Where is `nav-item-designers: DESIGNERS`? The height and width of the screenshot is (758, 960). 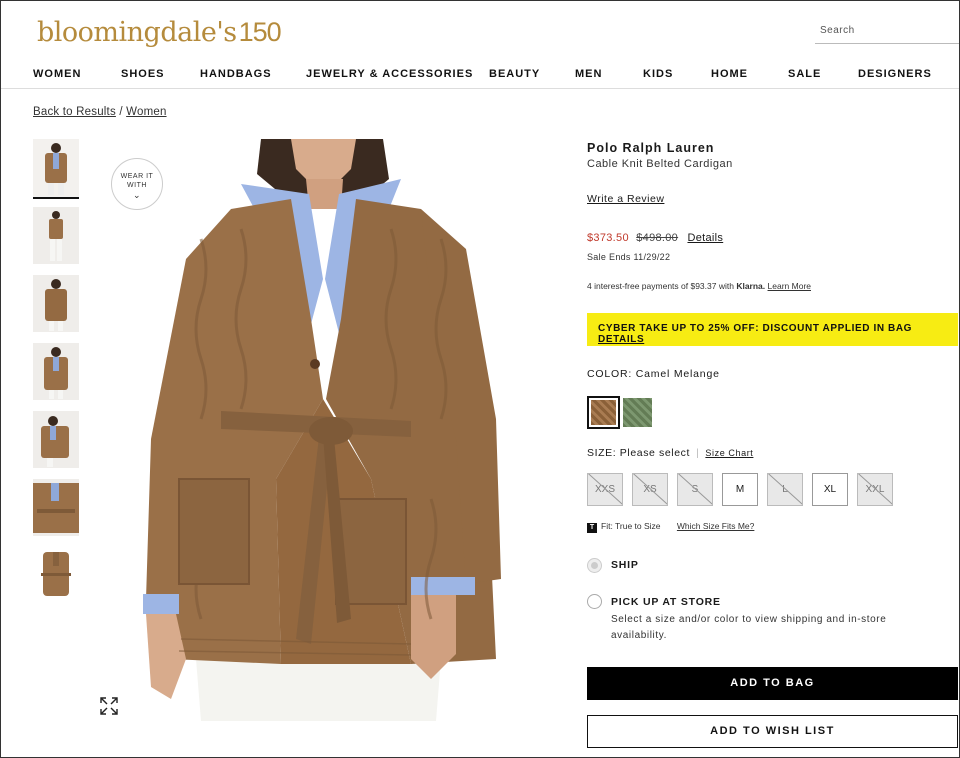
nav-item-designers: DESIGNERS is located at coordinates (895, 74).